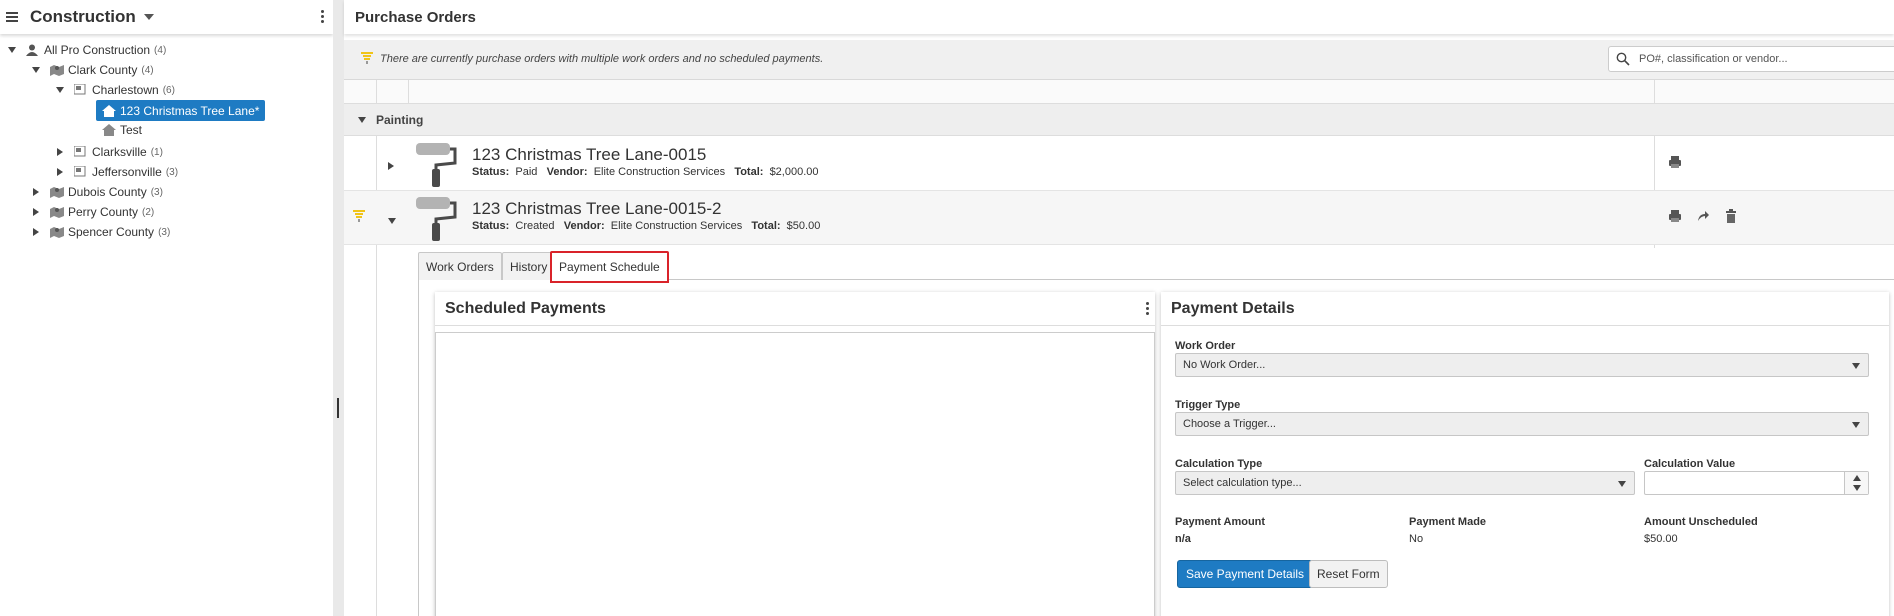  I want to click on tree-node-count: (4), so click(160, 50).